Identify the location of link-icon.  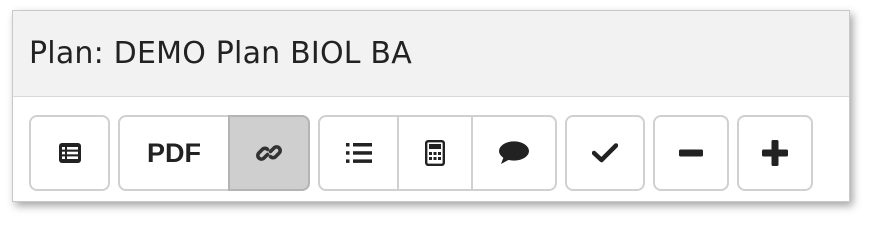
(269, 153).